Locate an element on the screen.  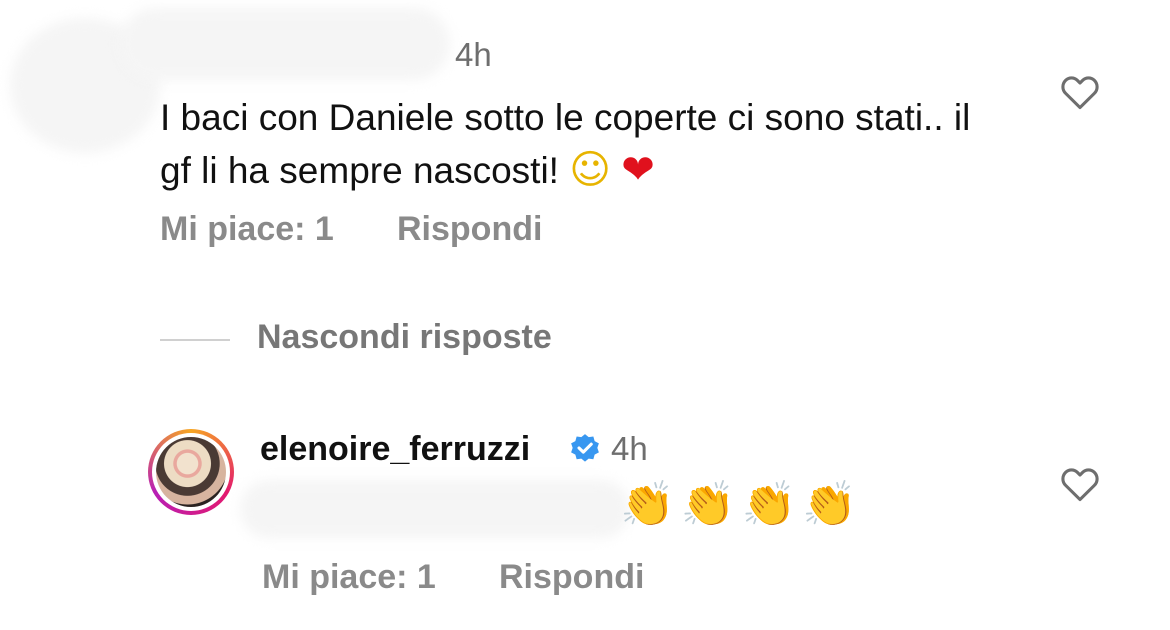
hide-replies-label: Nascondi risposte is located at coordinates (404, 337).